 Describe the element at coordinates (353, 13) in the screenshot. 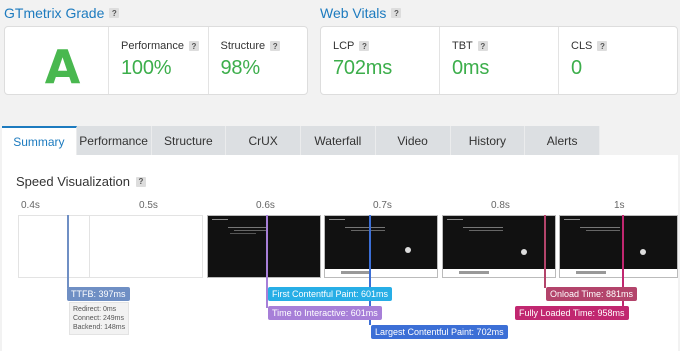

I see `web-vitals-title: Web Vitals` at that location.